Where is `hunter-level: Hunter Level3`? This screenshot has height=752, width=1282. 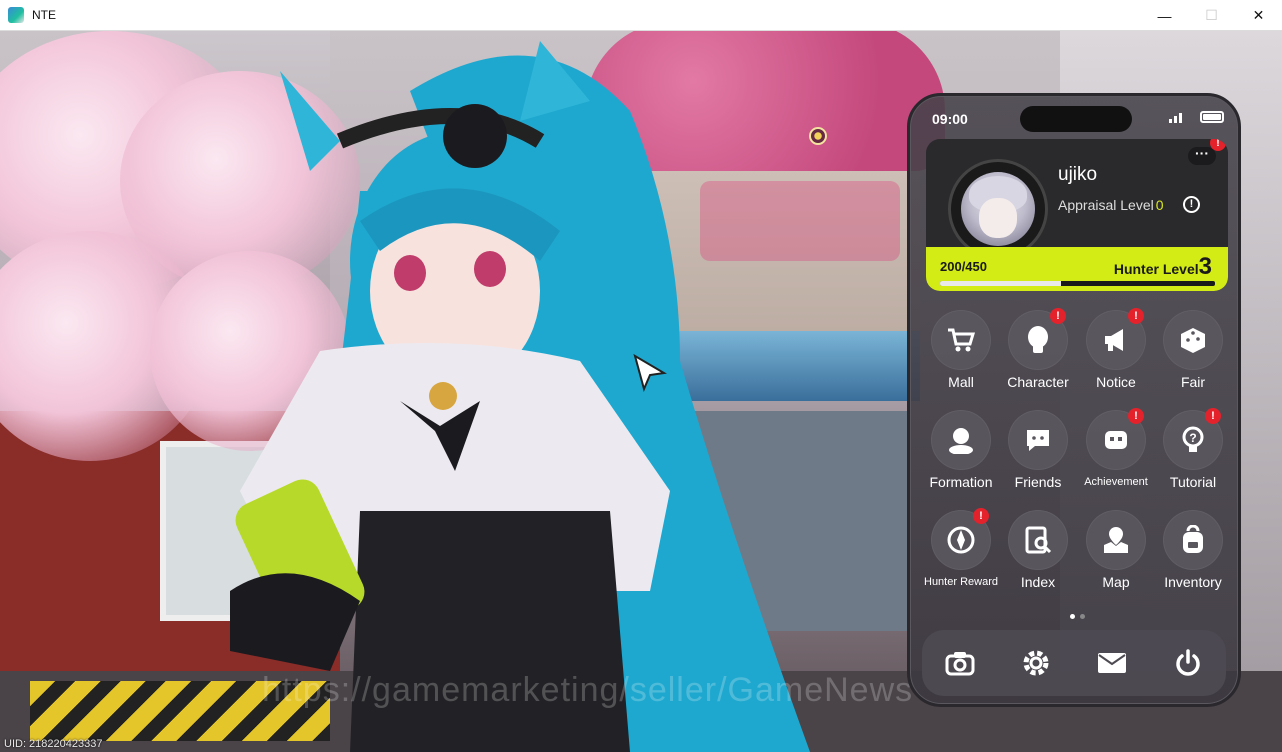 hunter-level: Hunter Level3 is located at coordinates (1163, 267).